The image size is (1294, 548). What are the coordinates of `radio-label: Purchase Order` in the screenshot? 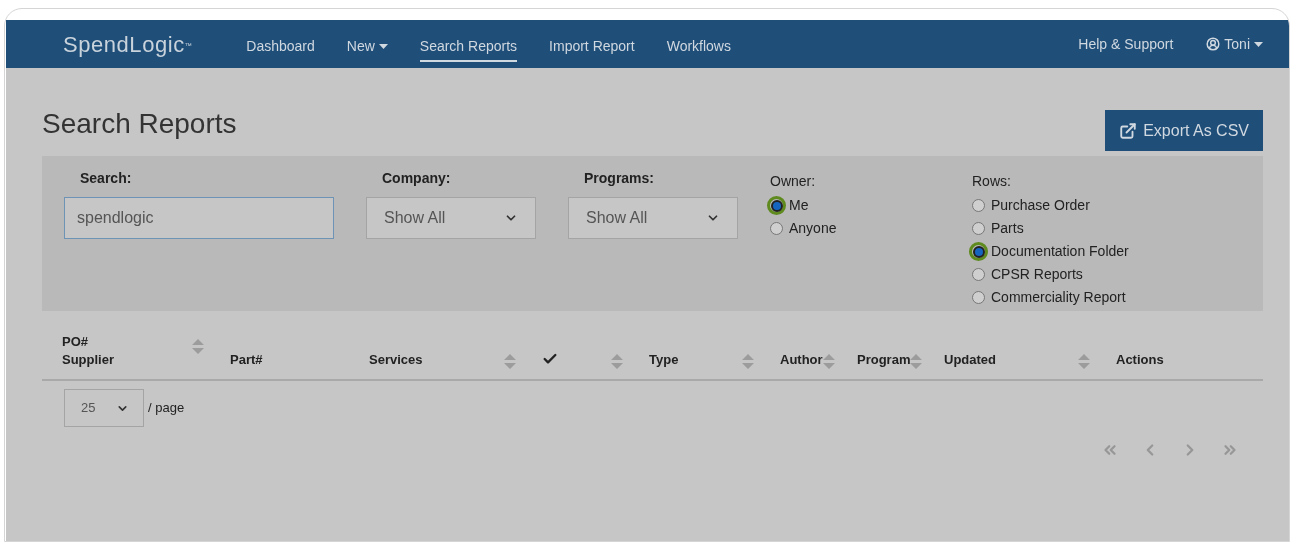 It's located at (1040, 205).